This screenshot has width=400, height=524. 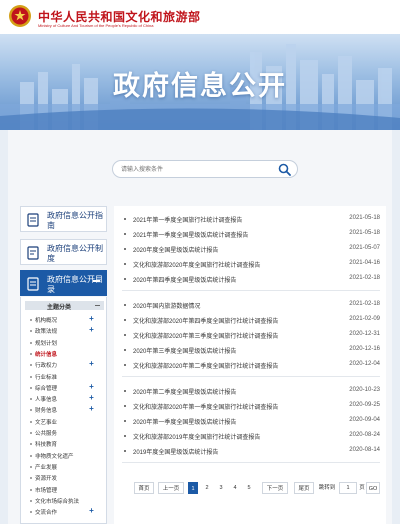 I want to click on page-number-button: 3, so click(x=221, y=488).